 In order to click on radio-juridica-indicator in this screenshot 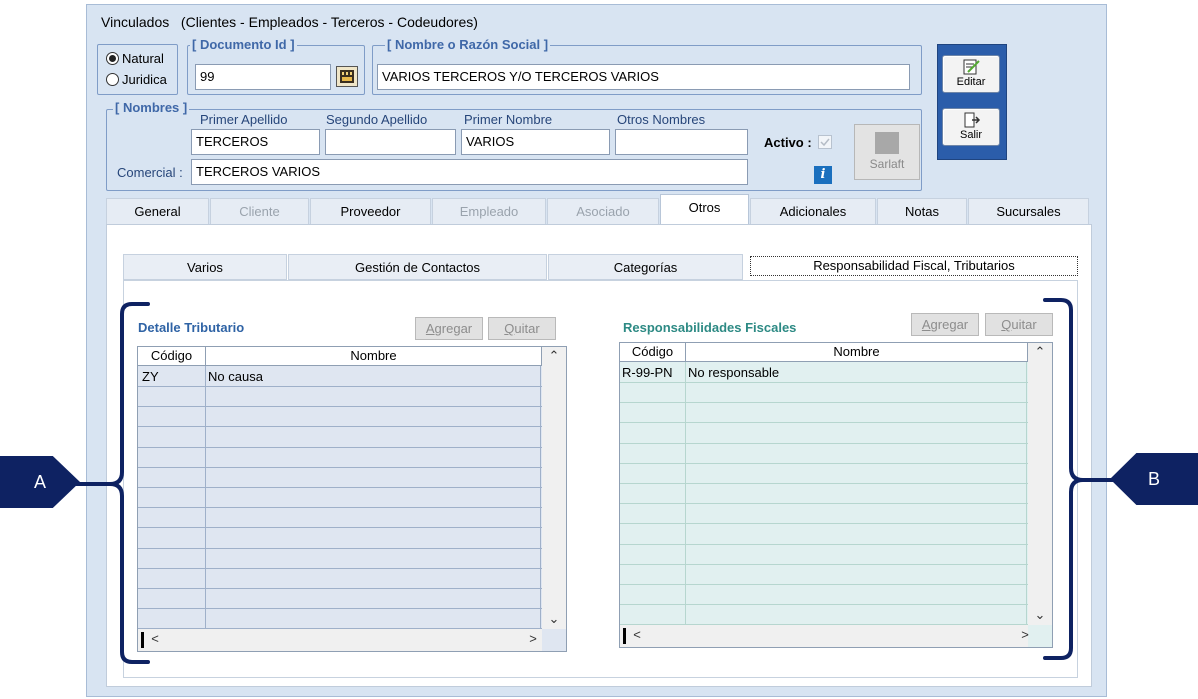, I will do `click(112, 79)`.